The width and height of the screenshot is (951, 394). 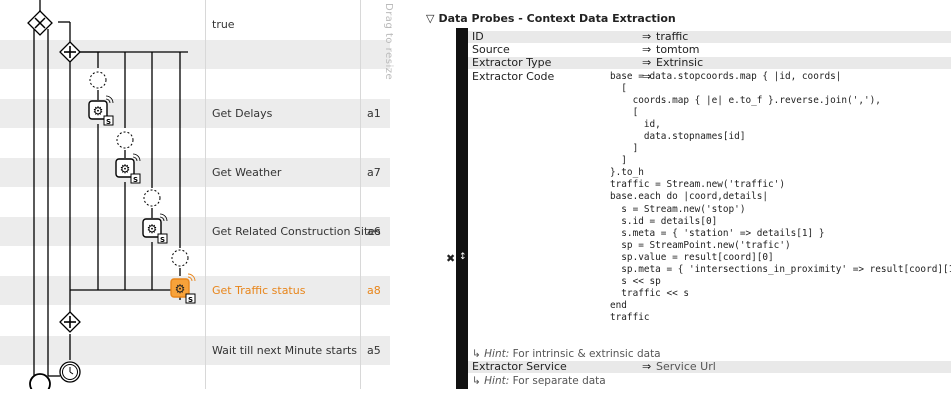 What do you see at coordinates (678, 50) in the screenshot?
I see `source-value: tomtom` at bounding box center [678, 50].